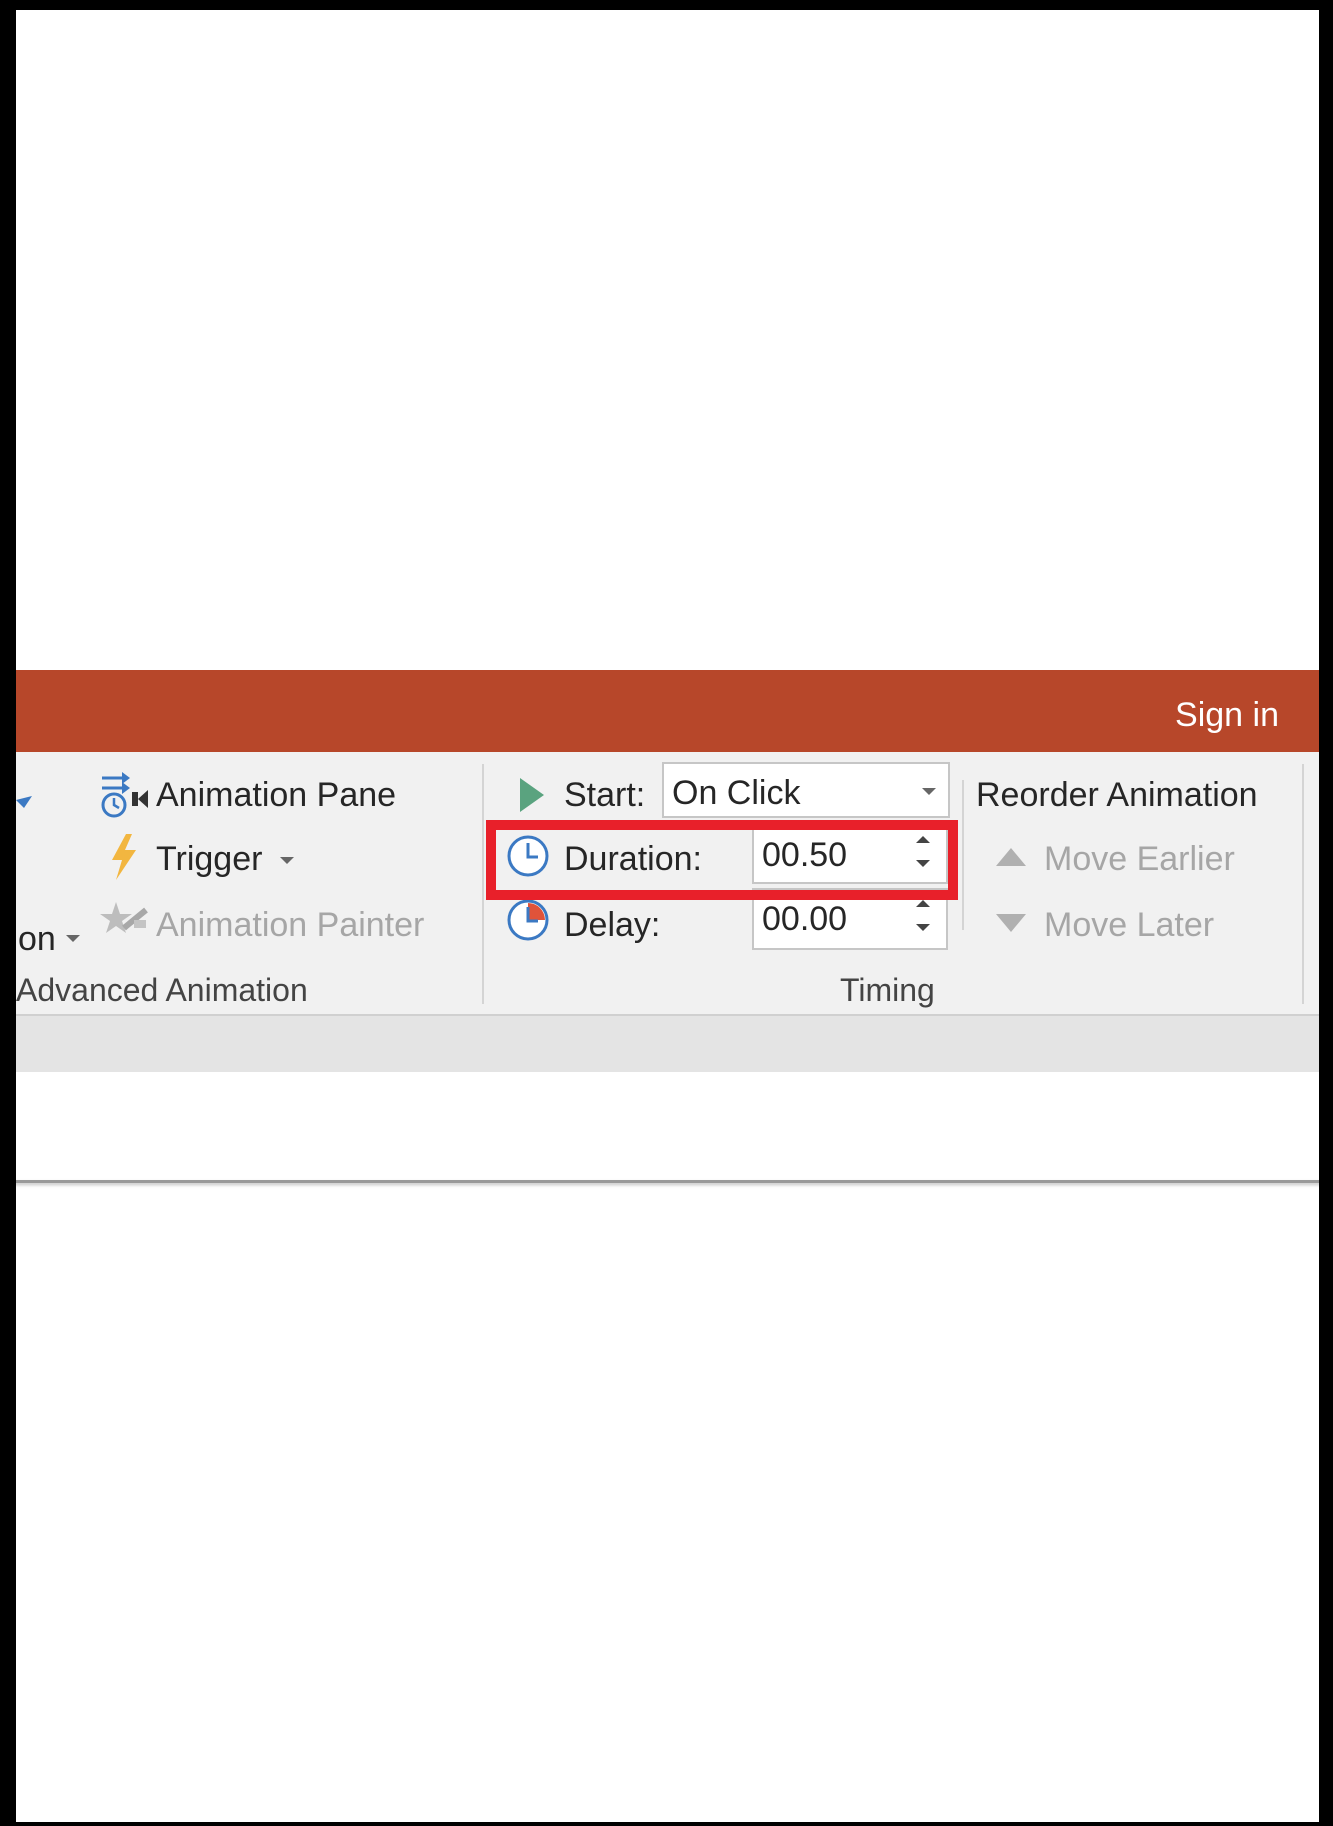 The height and width of the screenshot is (1826, 1333). I want to click on delay-label: Delay:, so click(612, 925).